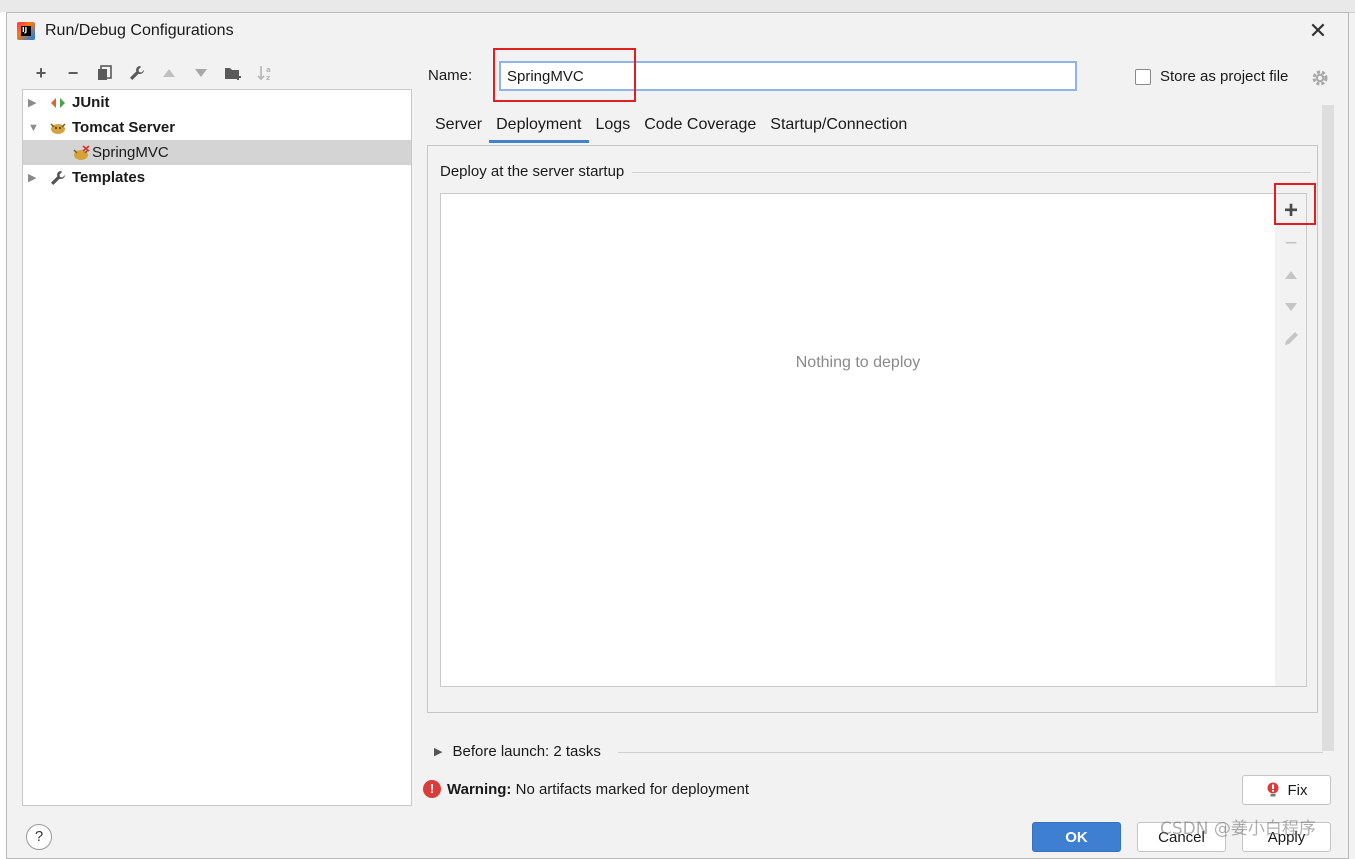 Image resolution: width=1355 pixels, height=859 pixels. I want to click on copy-configuration-button, so click(105, 73).